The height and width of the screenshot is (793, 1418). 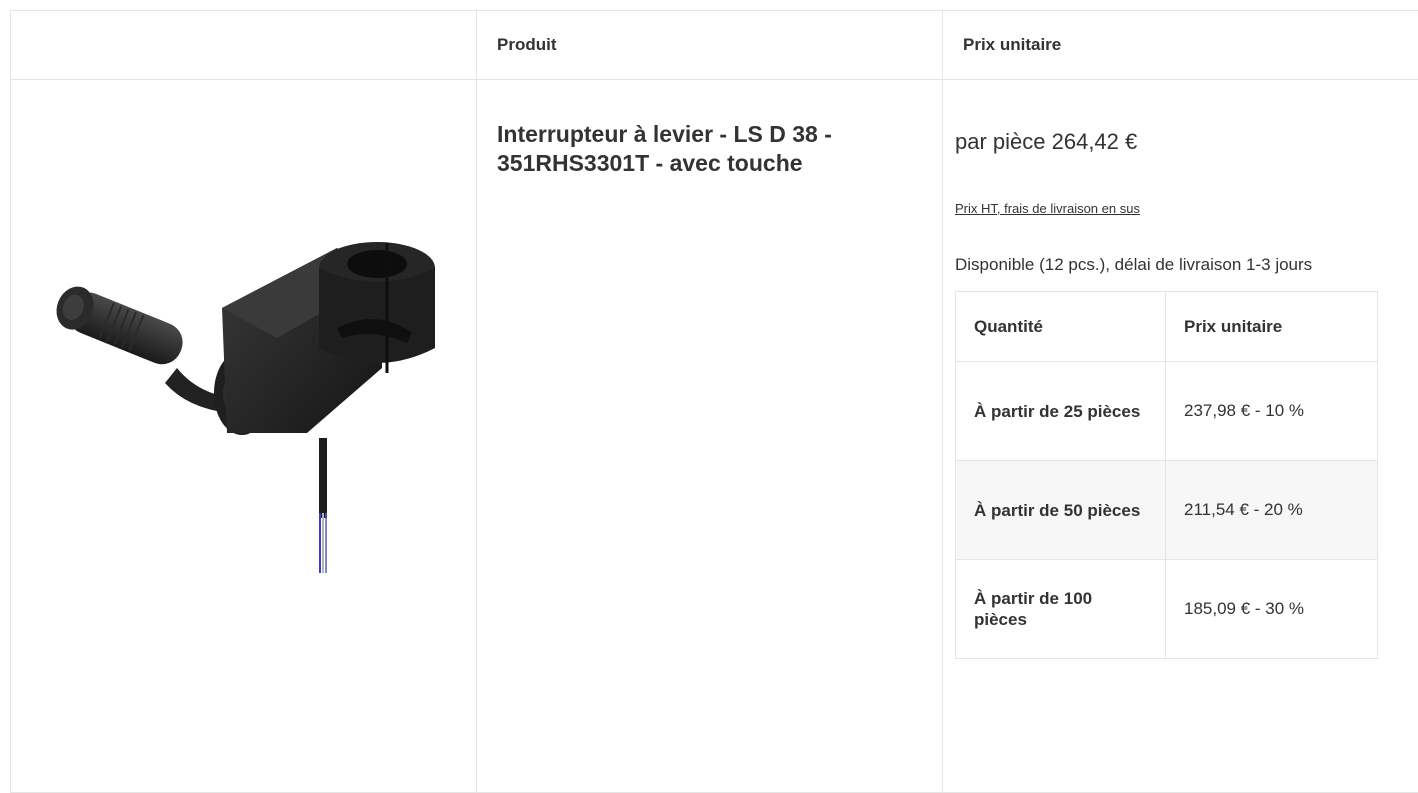 What do you see at coordinates (244, 45) in the screenshot?
I see `header-image` at bounding box center [244, 45].